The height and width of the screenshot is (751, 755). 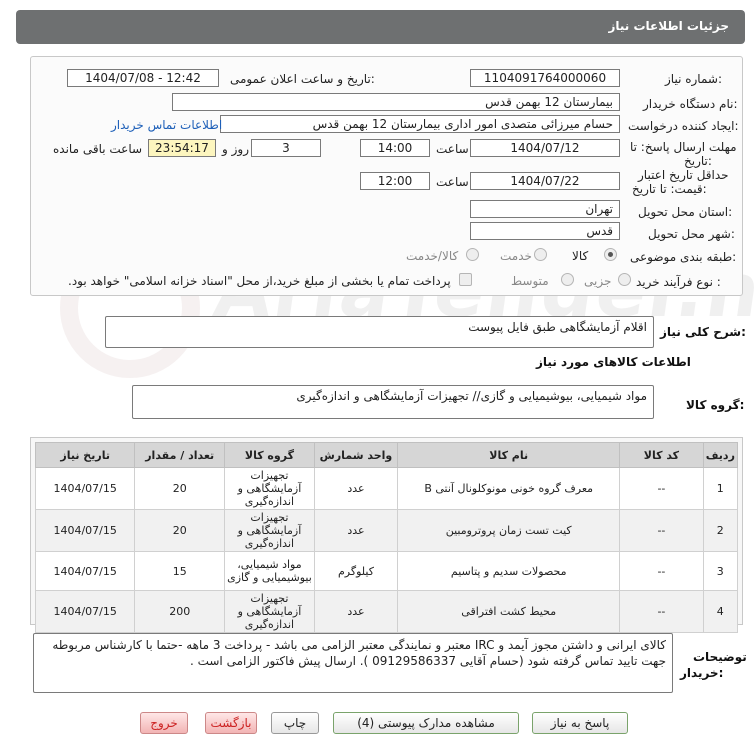 I want to click on cell-unit: کیلوگرم, so click(x=356, y=571).